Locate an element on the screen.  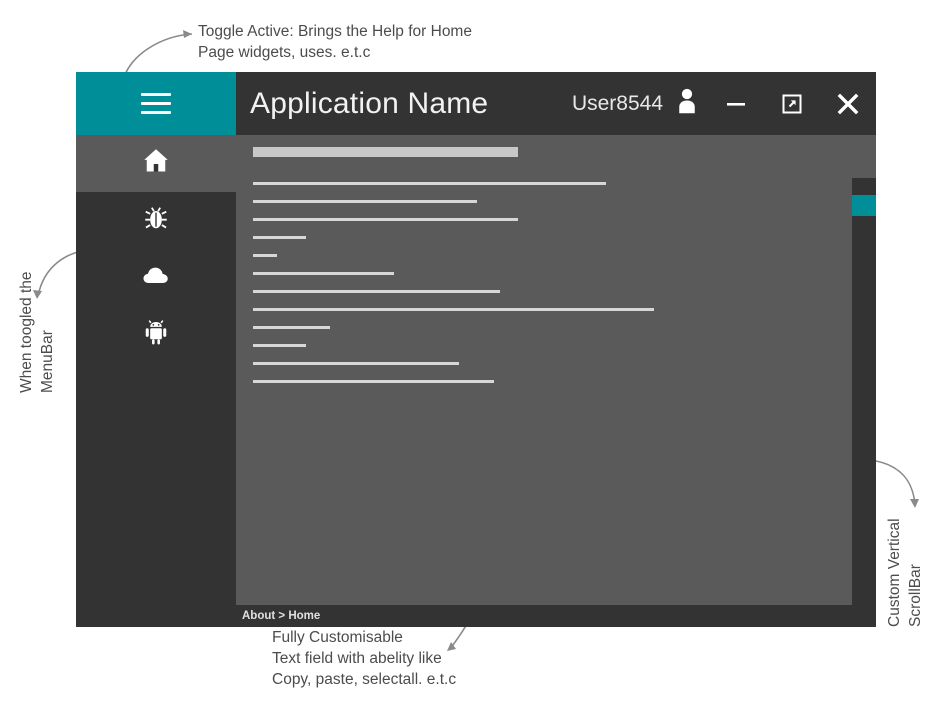
sidebar-item-android is located at coordinates (156, 334).